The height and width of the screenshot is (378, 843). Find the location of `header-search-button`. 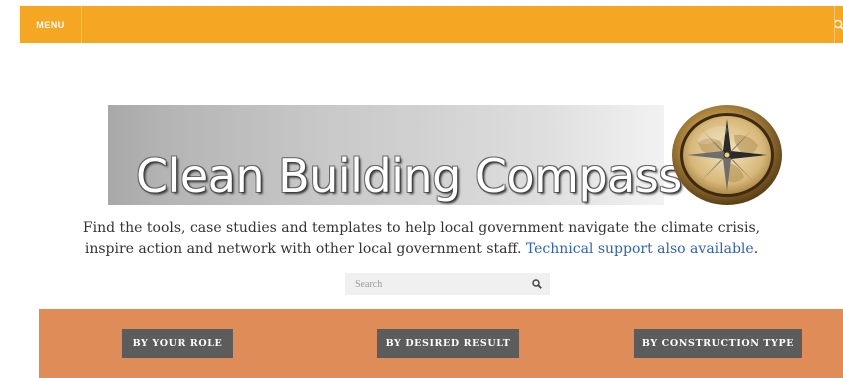

header-search-button is located at coordinates (838, 24).